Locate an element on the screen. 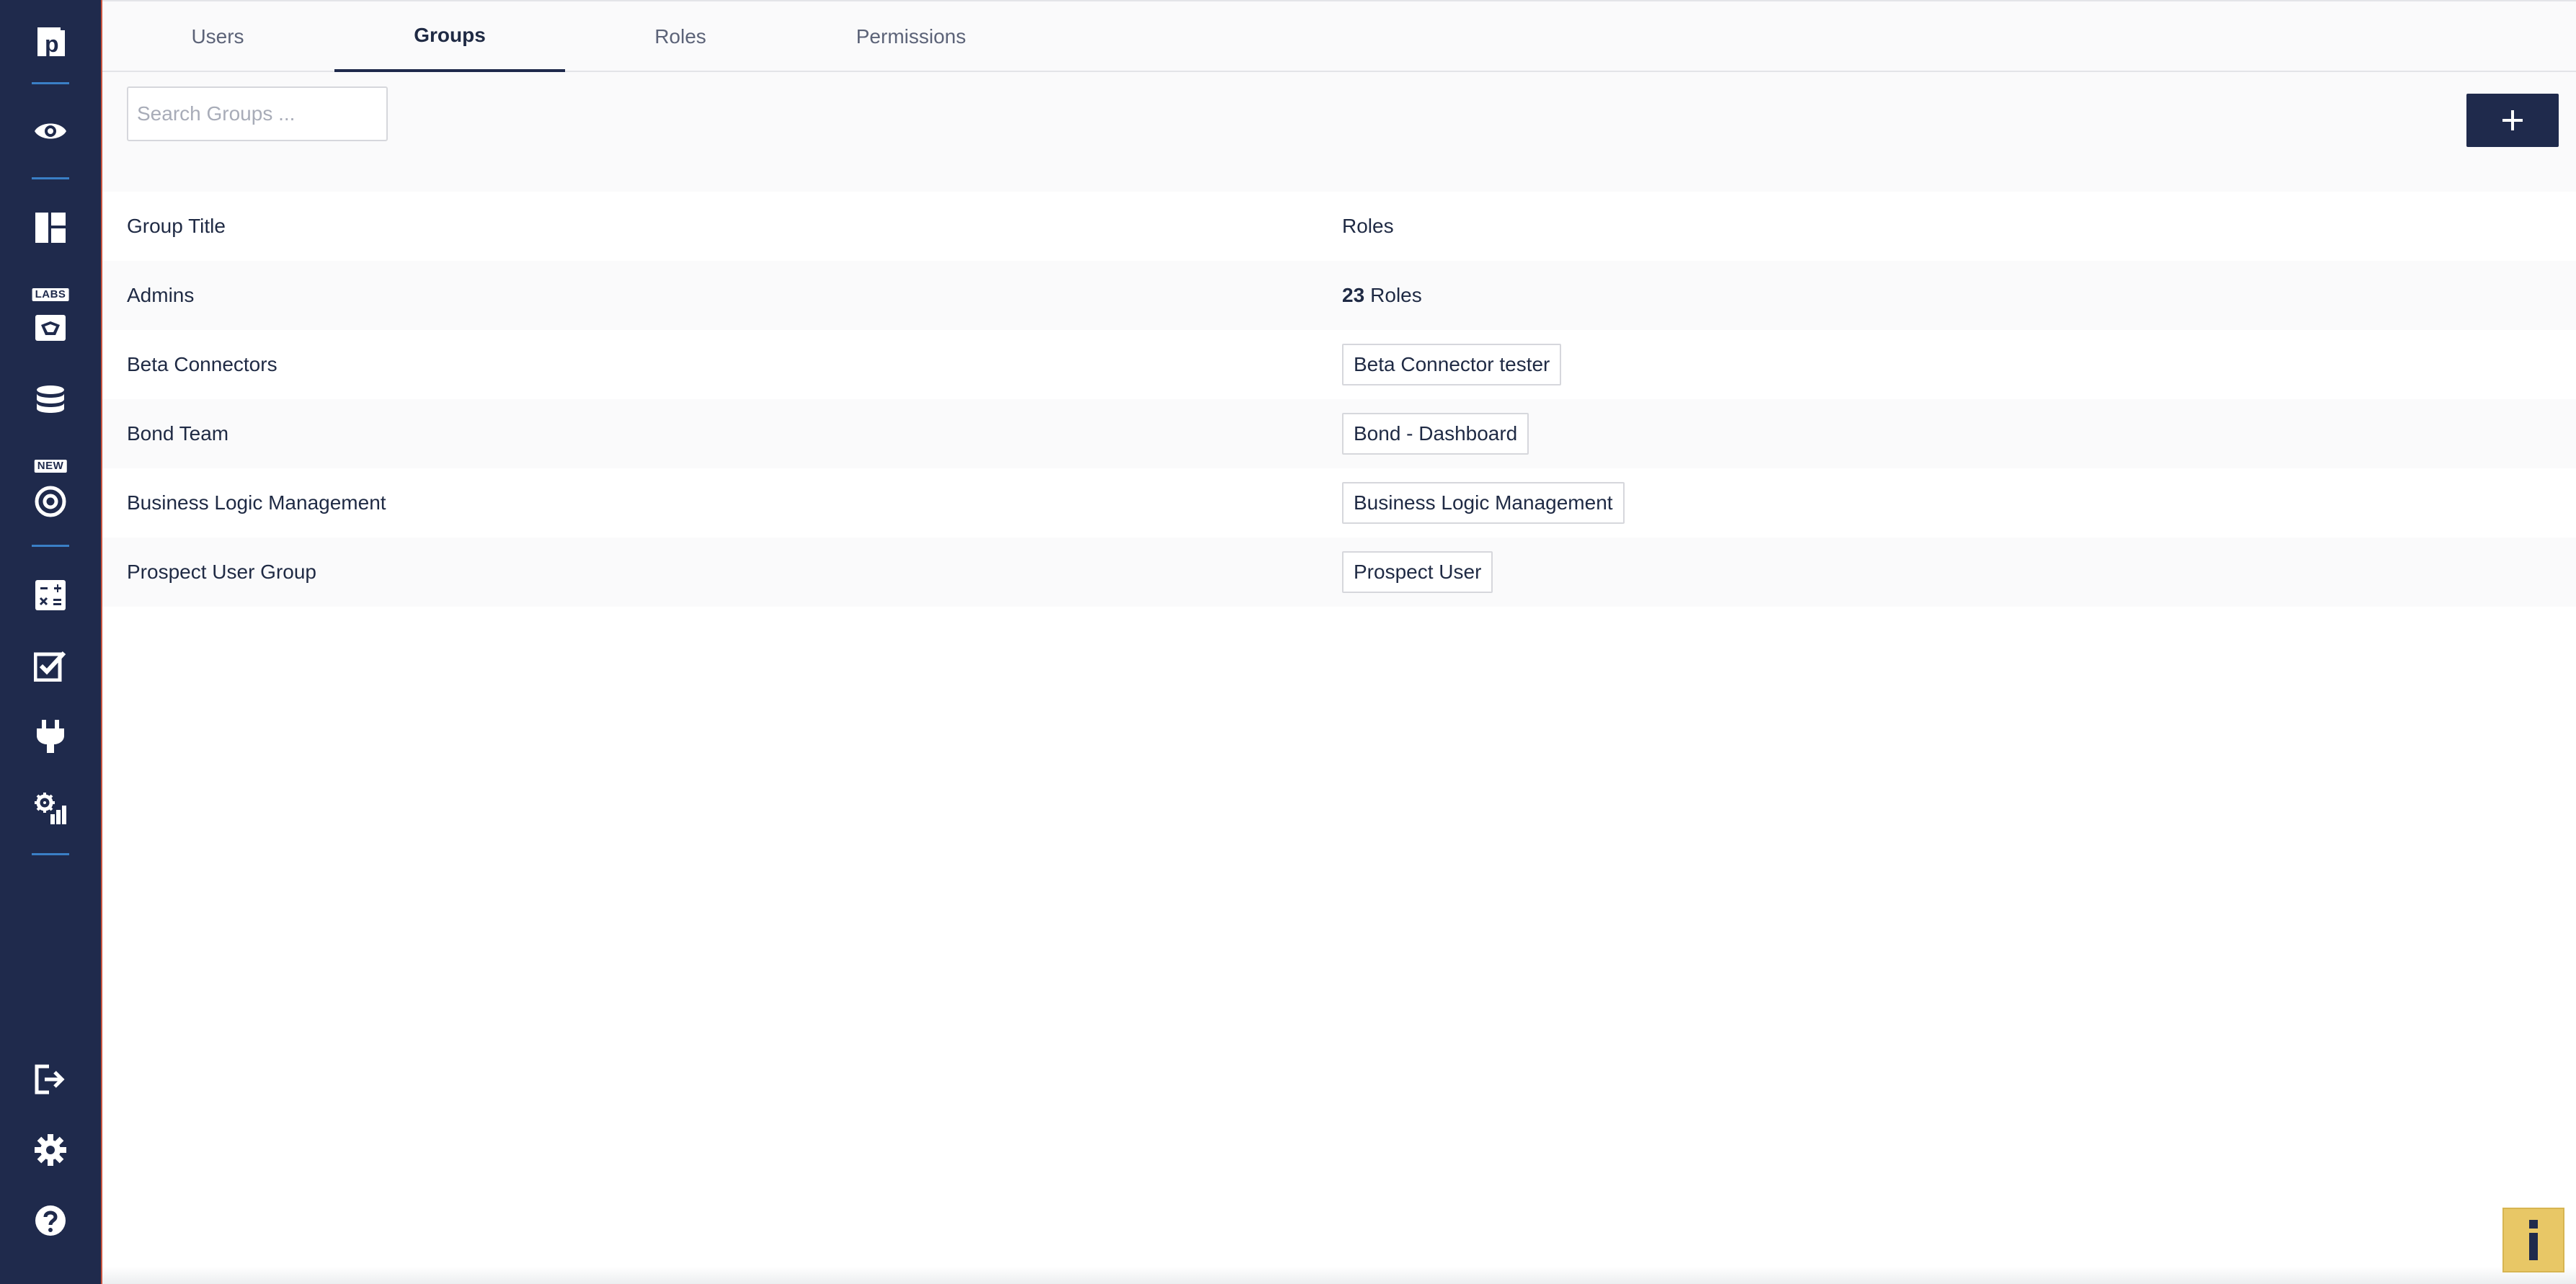 Image resolution: width=2576 pixels, height=1284 pixels. sidebar-item-connectors is located at coordinates (50, 736).